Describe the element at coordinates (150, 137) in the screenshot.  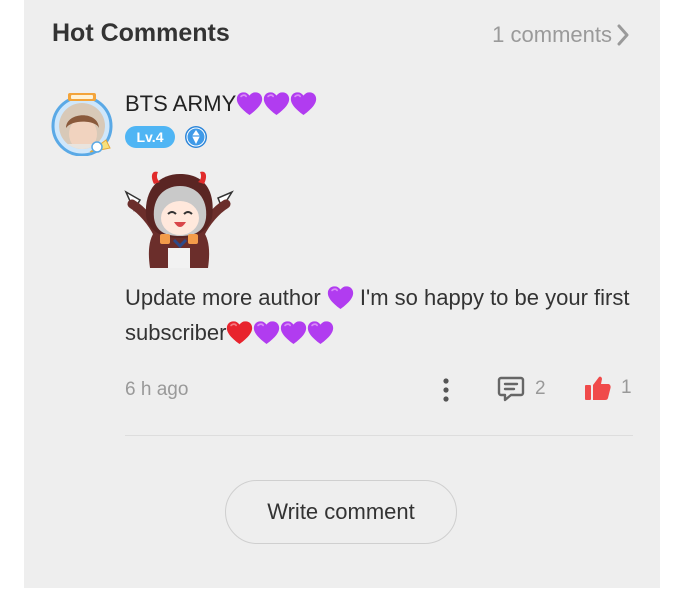
I see `level-badge: Lv.4` at that location.